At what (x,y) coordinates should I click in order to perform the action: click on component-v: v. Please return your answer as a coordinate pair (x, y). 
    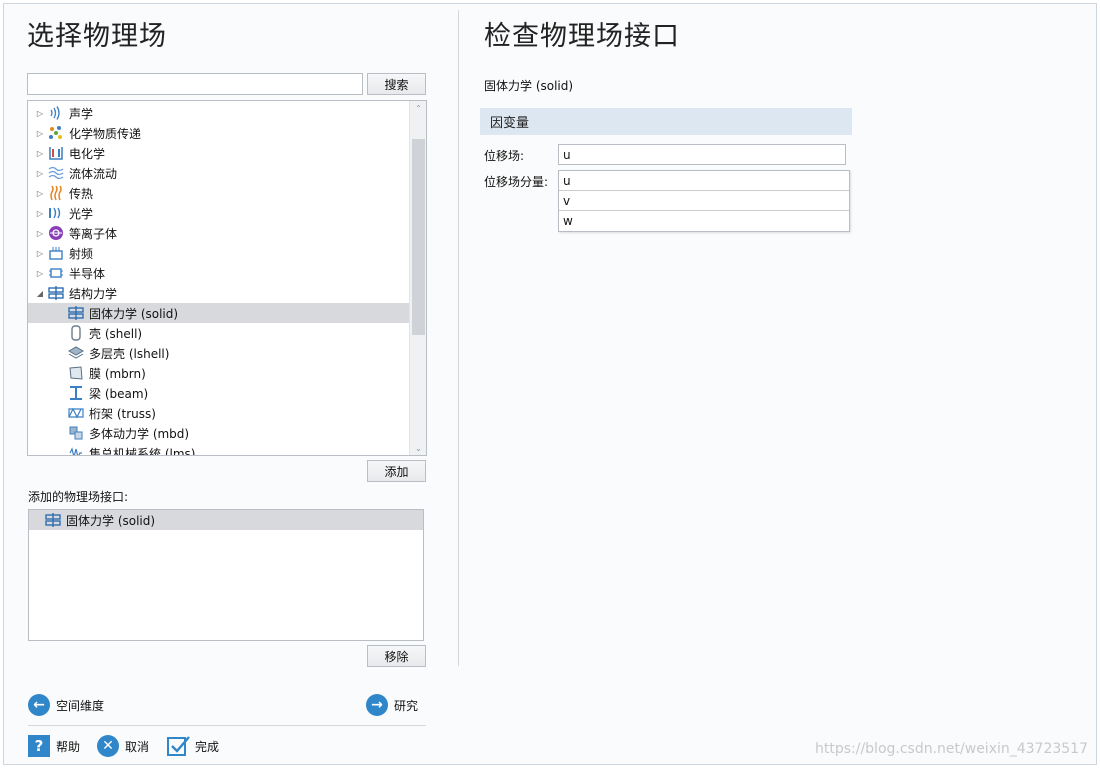
    Looking at the image, I should click on (704, 201).